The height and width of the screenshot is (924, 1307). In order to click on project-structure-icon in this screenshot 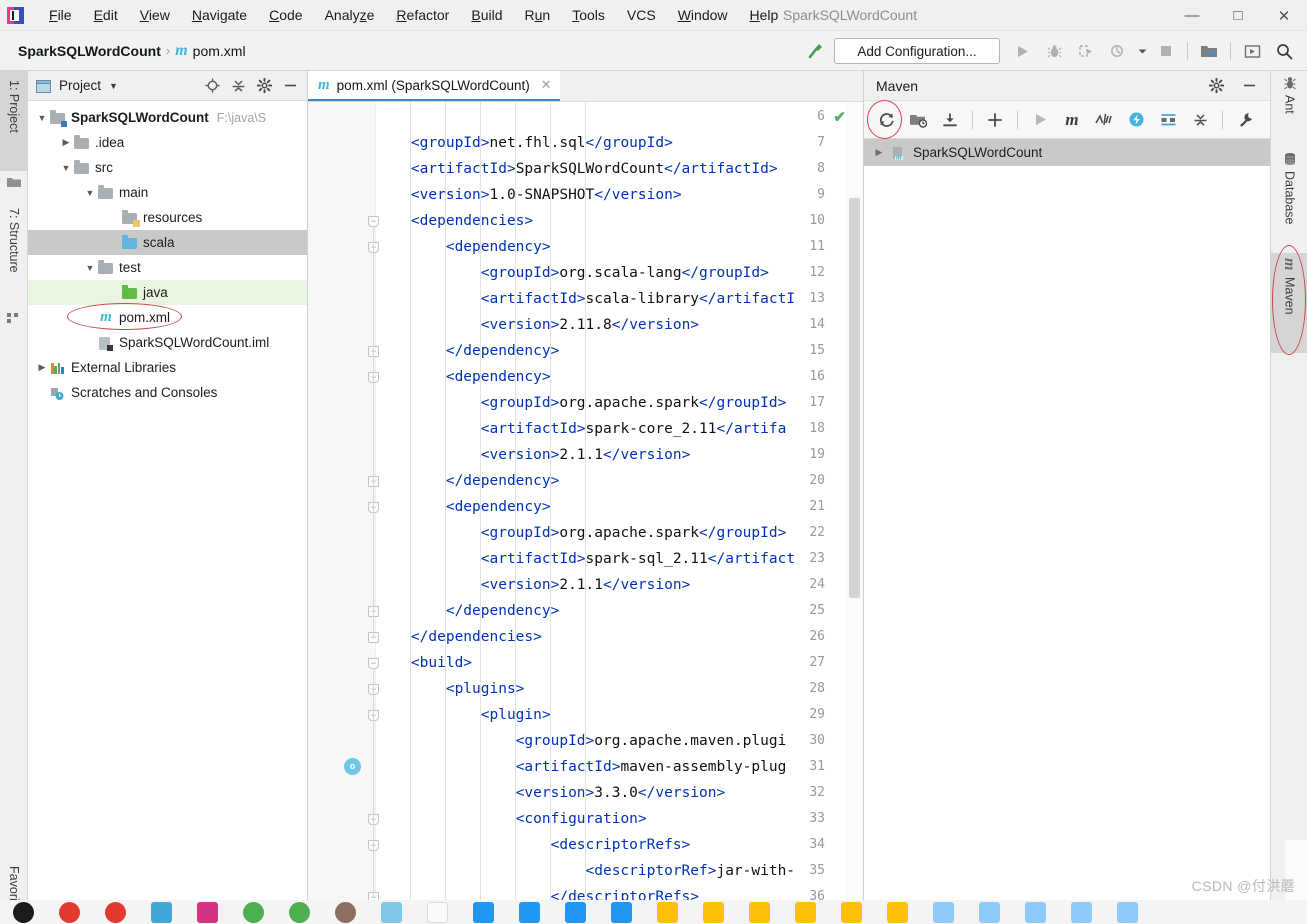, I will do `click(1209, 51)`.